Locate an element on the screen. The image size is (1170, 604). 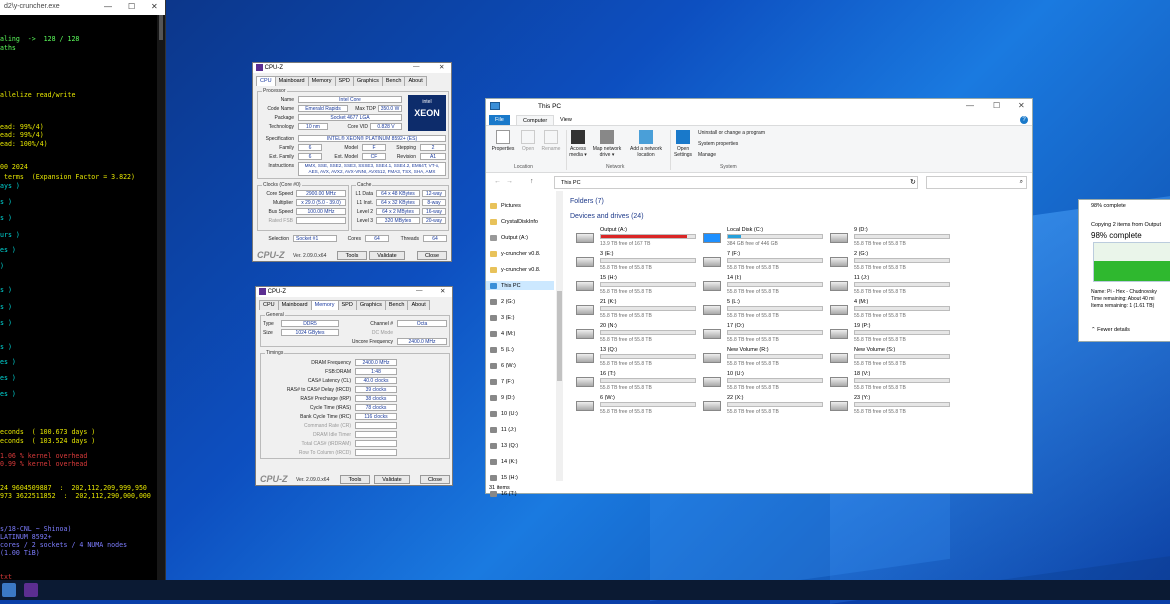
nav-item: Output (A:) is located at coordinates (509, 237).